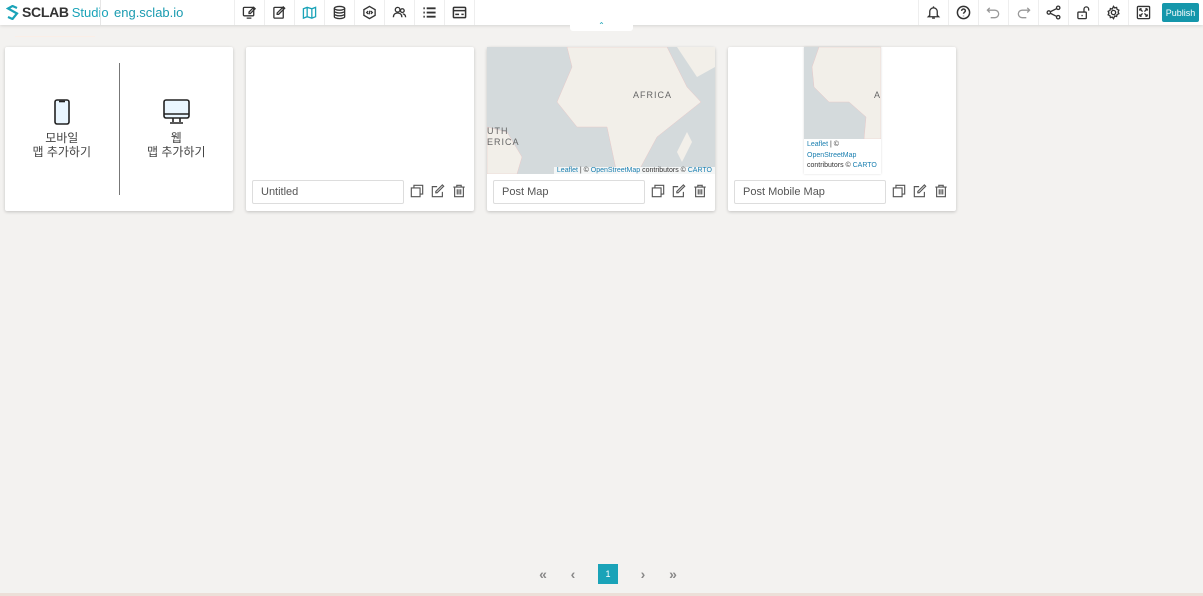 The width and height of the screenshot is (1203, 596). What do you see at coordinates (1053, 12) in the screenshot?
I see `share-icon` at bounding box center [1053, 12].